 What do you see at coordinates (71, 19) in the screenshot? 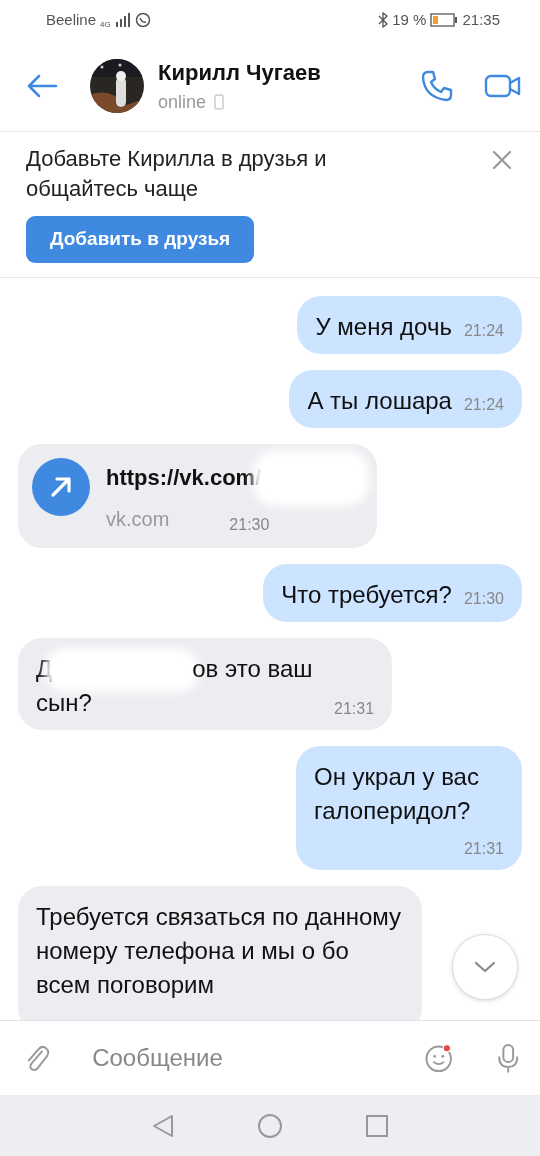
I see `carrier-name: Beeline` at bounding box center [71, 19].